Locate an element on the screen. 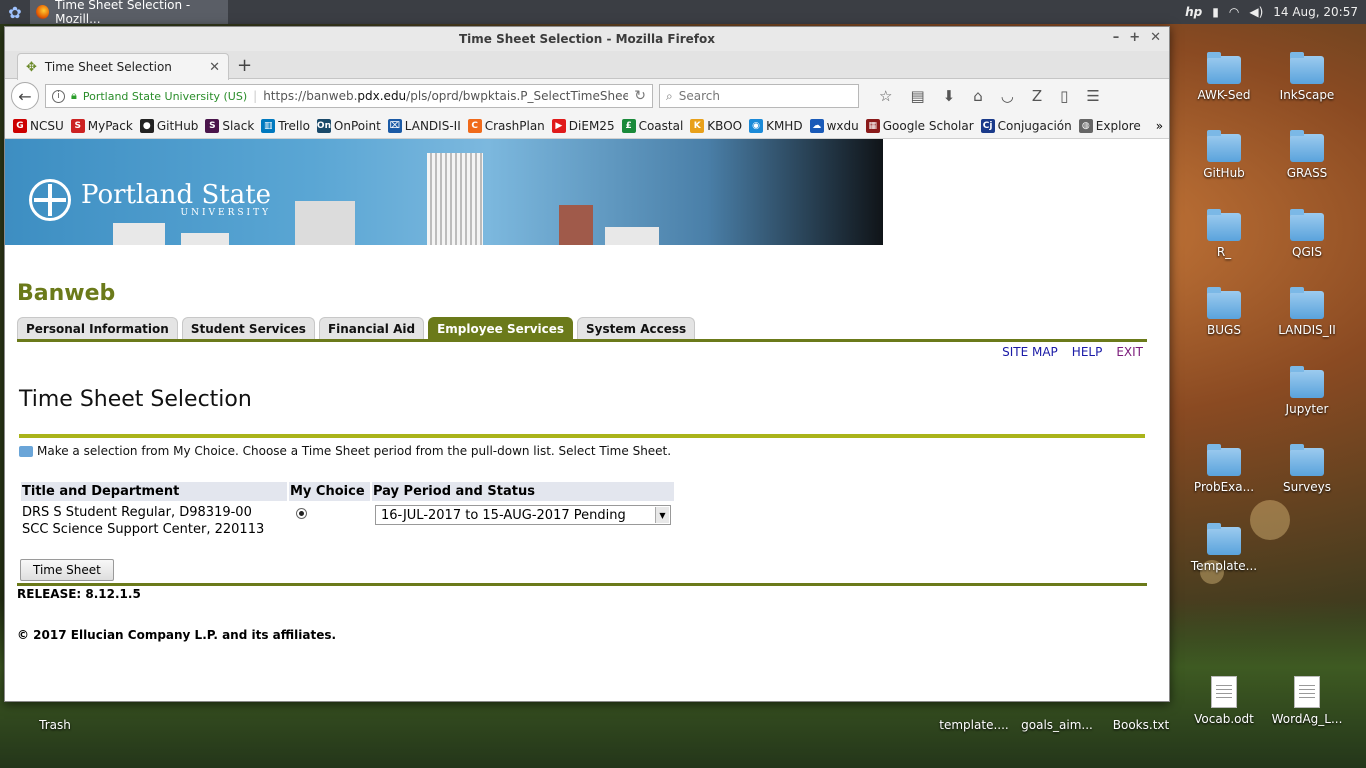 This screenshot has height=768, width=1366. desktop-icon-surveys: Surveys is located at coordinates (1307, 469).